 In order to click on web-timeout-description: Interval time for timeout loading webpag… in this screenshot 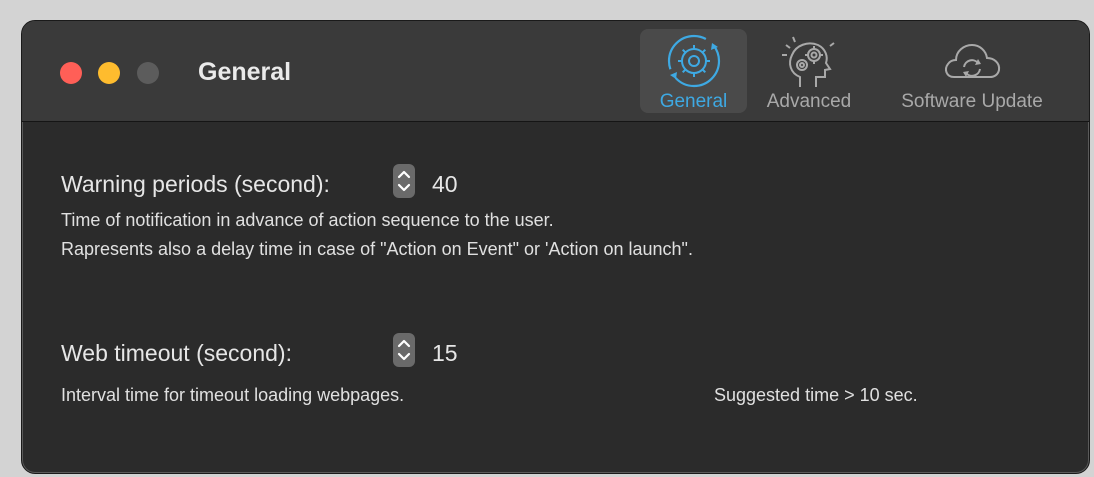, I will do `click(233, 395)`.